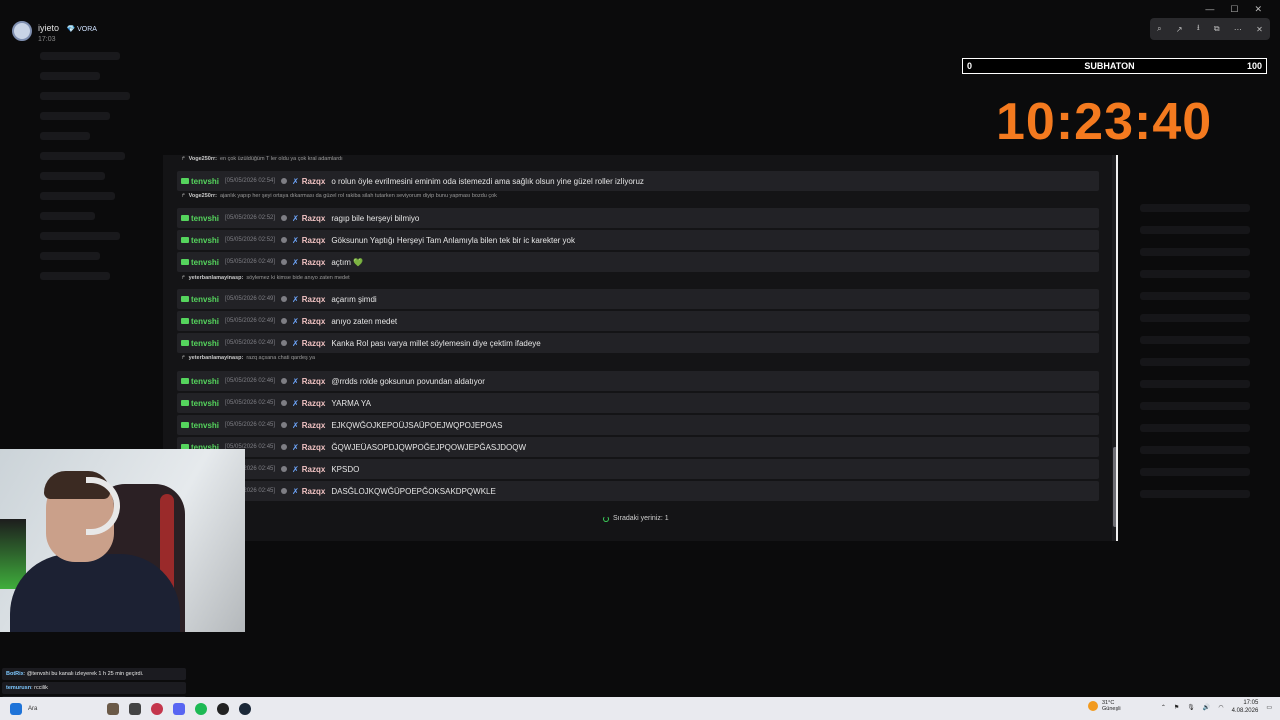 The image size is (1280, 720). I want to click on network-icon: ⚑, so click(1176, 707).